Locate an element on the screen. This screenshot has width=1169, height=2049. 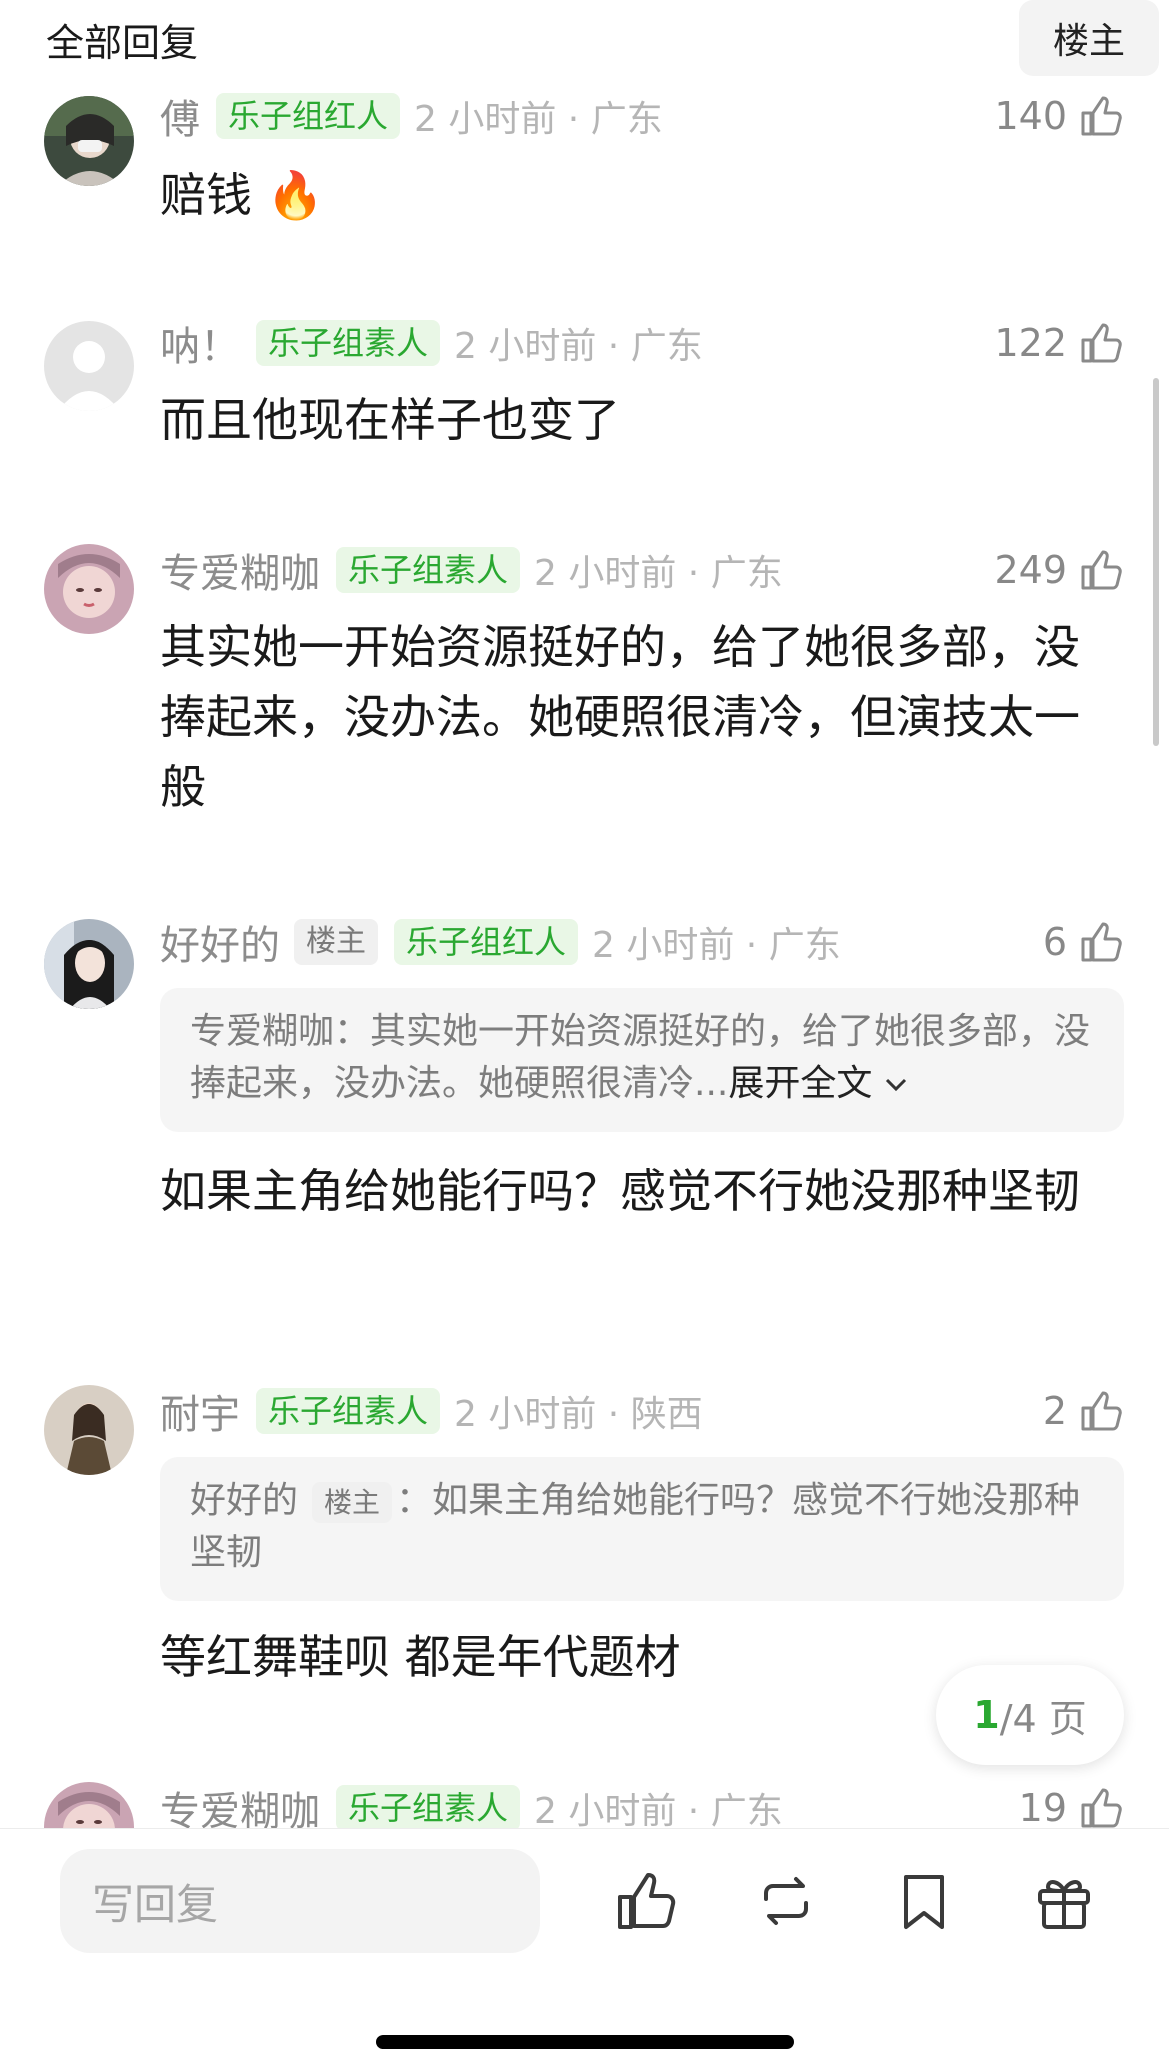
bottom-action-bar: 写回复 is located at coordinates (584, 1937).